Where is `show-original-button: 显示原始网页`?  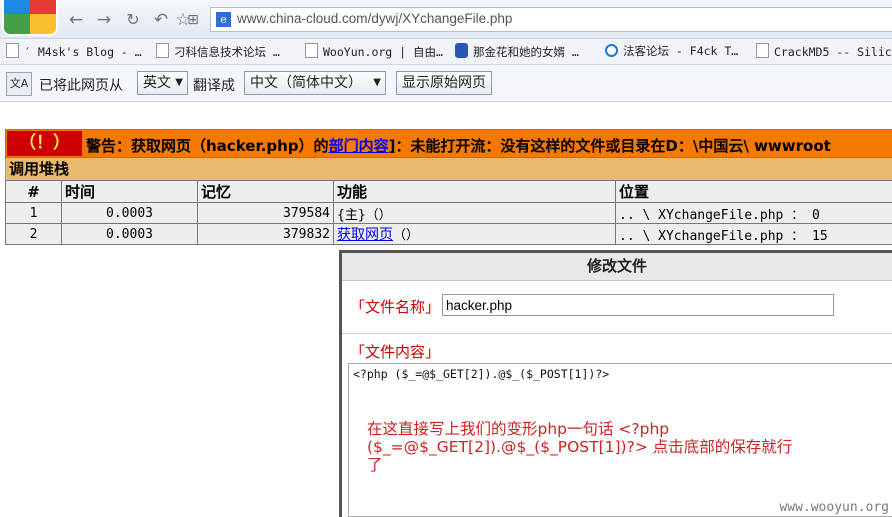
show-original-button: 显示原始网页 is located at coordinates (444, 83).